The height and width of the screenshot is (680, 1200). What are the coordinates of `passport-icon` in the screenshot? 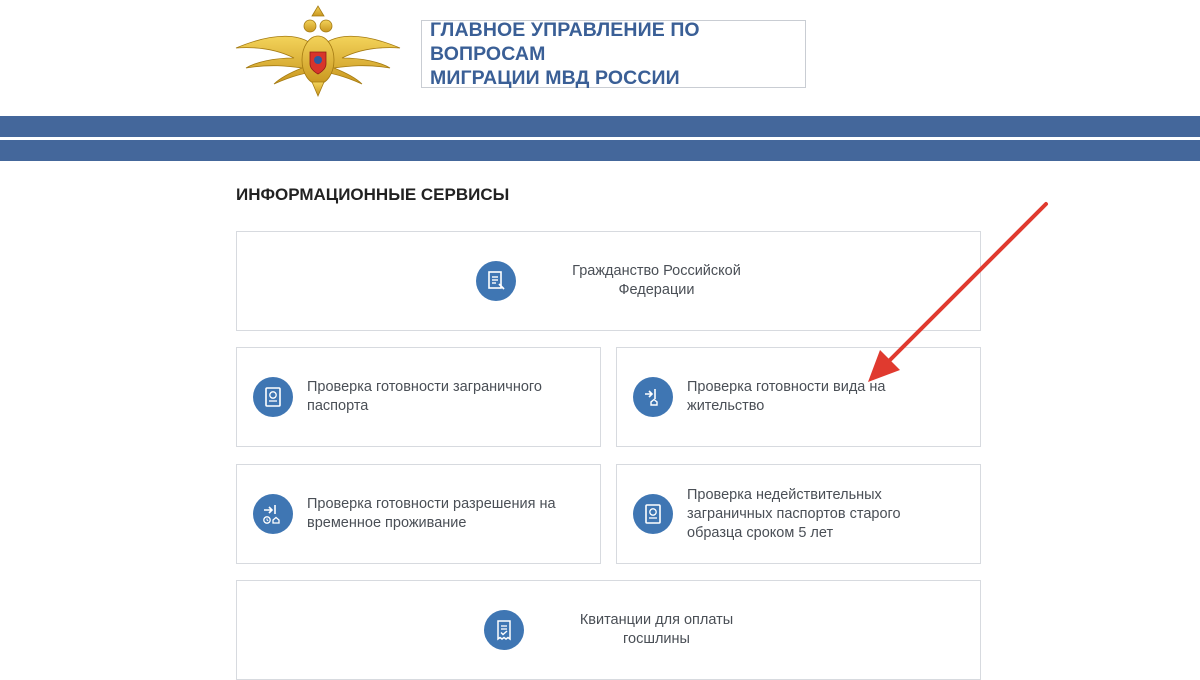 It's located at (273, 397).